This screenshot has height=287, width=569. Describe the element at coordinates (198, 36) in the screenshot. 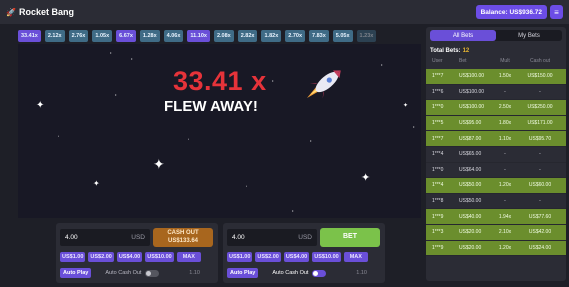

I see `multiplier-chip: 11.10x` at that location.